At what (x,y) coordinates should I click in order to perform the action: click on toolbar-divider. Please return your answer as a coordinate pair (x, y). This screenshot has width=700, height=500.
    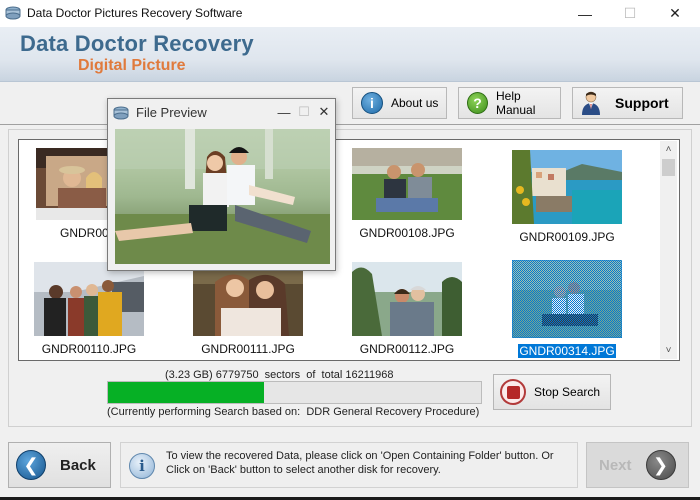
    Looking at the image, I should click on (350, 124).